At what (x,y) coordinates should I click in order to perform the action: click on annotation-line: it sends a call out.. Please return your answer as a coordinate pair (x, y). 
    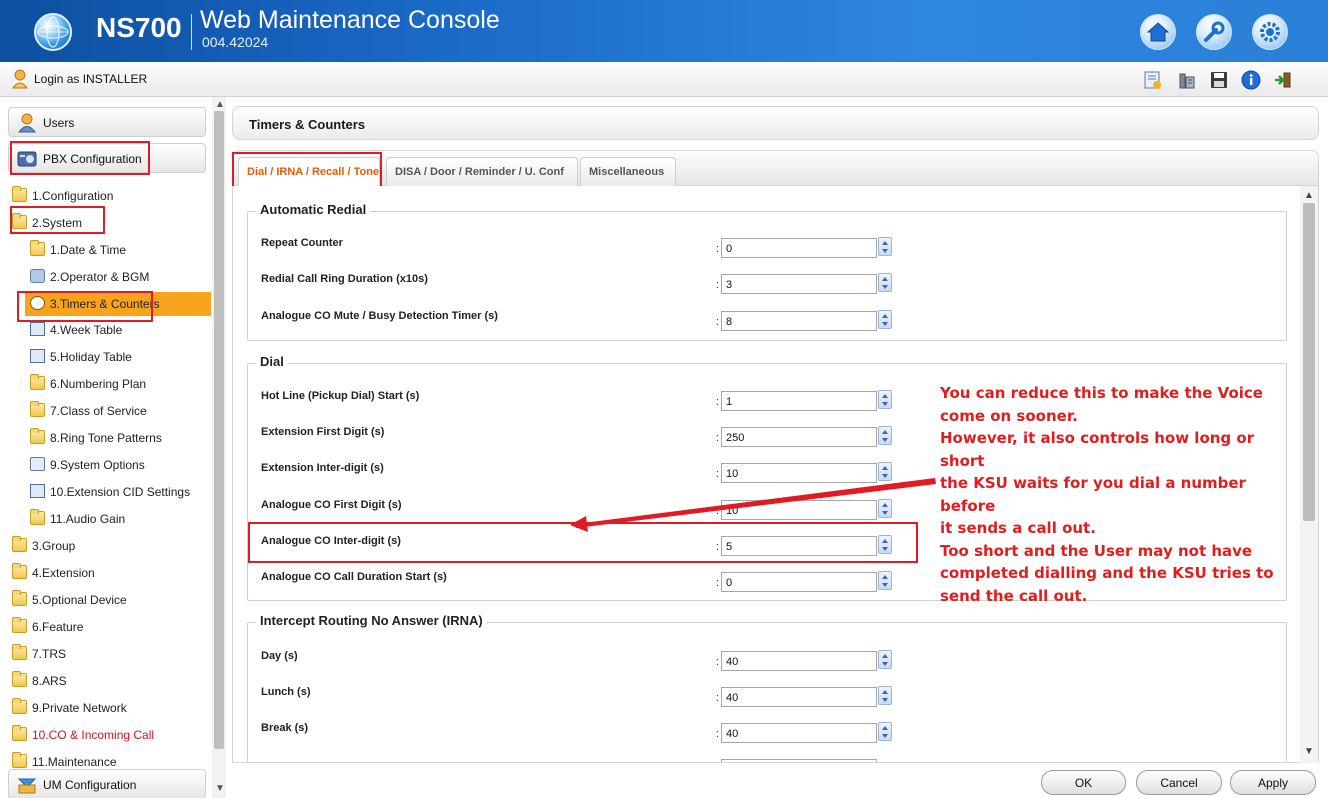
    Looking at the image, I should click on (1018, 528).